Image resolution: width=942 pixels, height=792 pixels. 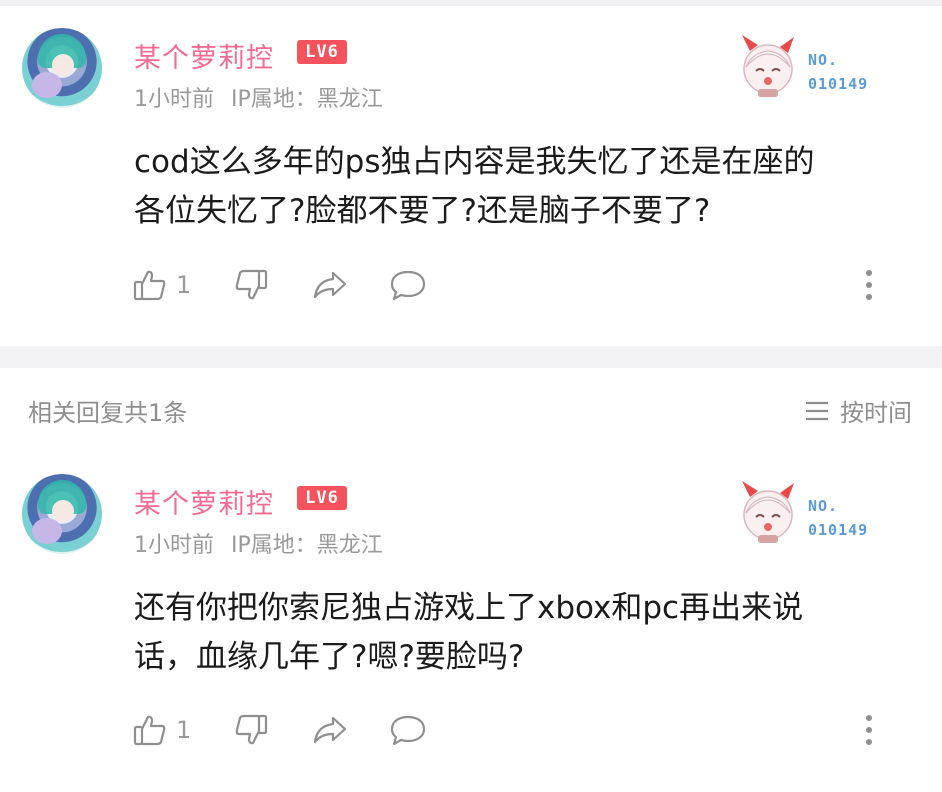 What do you see at coordinates (471, 3) in the screenshot?
I see `top-divider` at bounding box center [471, 3].